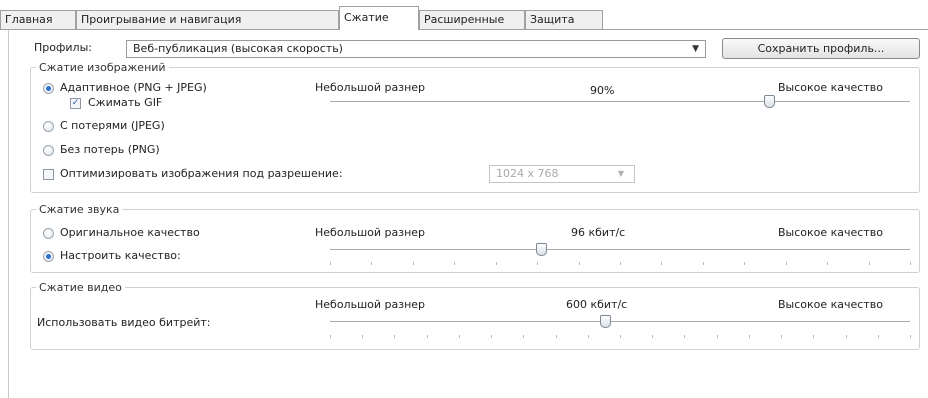 The height and width of the screenshot is (398, 928). Describe the element at coordinates (541, 249) in the screenshot. I see `audio-quality-slider-thumb` at that location.